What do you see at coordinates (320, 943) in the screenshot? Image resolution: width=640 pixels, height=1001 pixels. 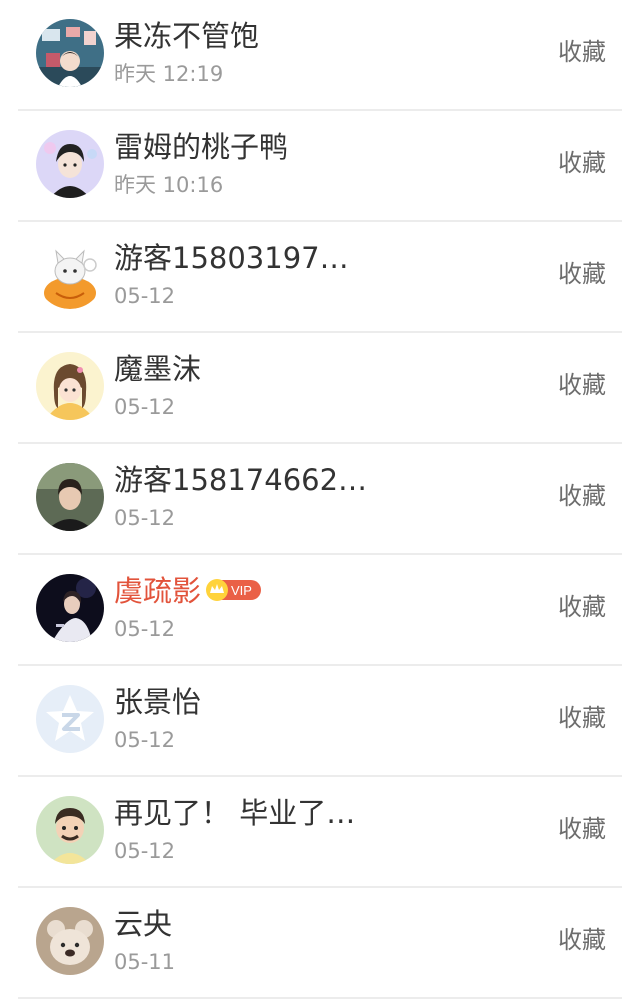 I see `list-item: 云央 05-11 收藏` at bounding box center [320, 943].